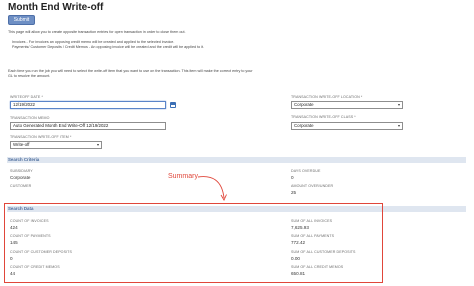 Image resolution: width=474 pixels, height=286 pixels. I want to click on page-title: Month End Write-off, so click(56, 7).